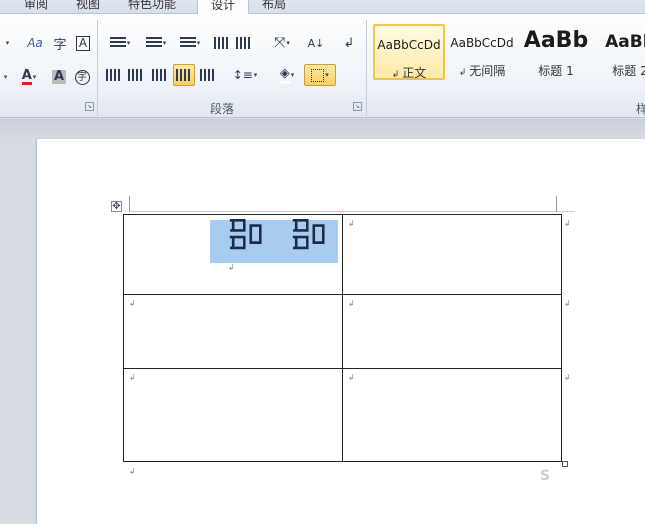 This screenshot has width=645, height=524. I want to click on enclose-char-button: 字, so click(82, 77).